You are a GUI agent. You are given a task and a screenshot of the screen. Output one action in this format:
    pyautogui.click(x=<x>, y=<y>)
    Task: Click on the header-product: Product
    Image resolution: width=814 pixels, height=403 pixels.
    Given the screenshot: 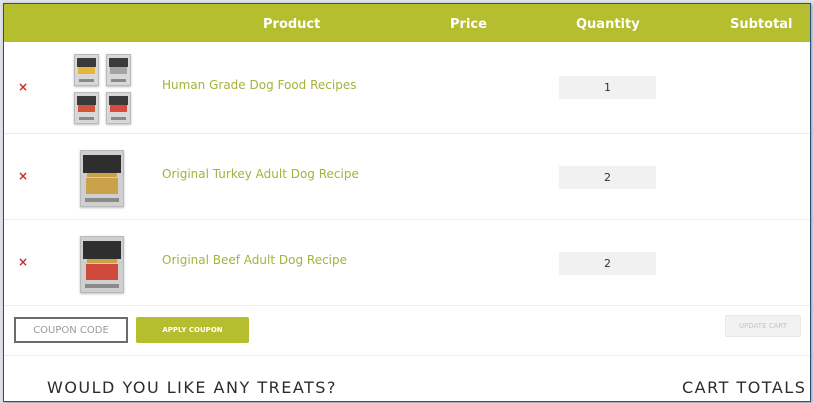 What is the action you would take?
    pyautogui.click(x=292, y=24)
    